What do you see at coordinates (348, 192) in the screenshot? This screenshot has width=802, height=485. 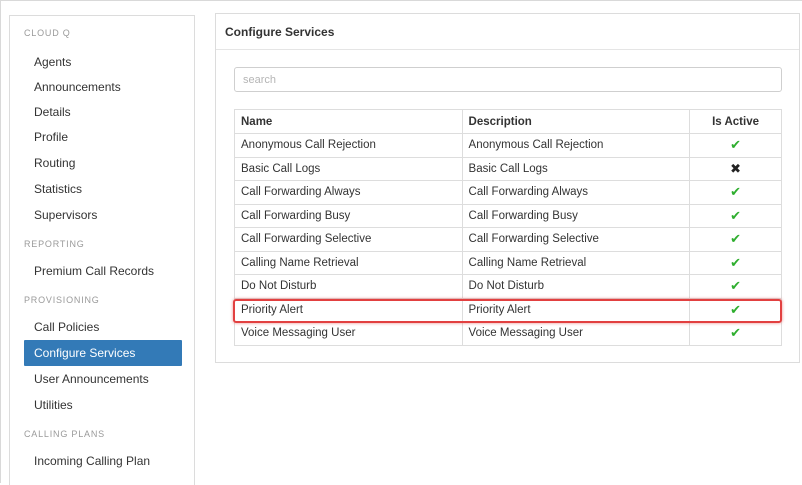 I see `service-name-cell: Call Forwarding Always` at bounding box center [348, 192].